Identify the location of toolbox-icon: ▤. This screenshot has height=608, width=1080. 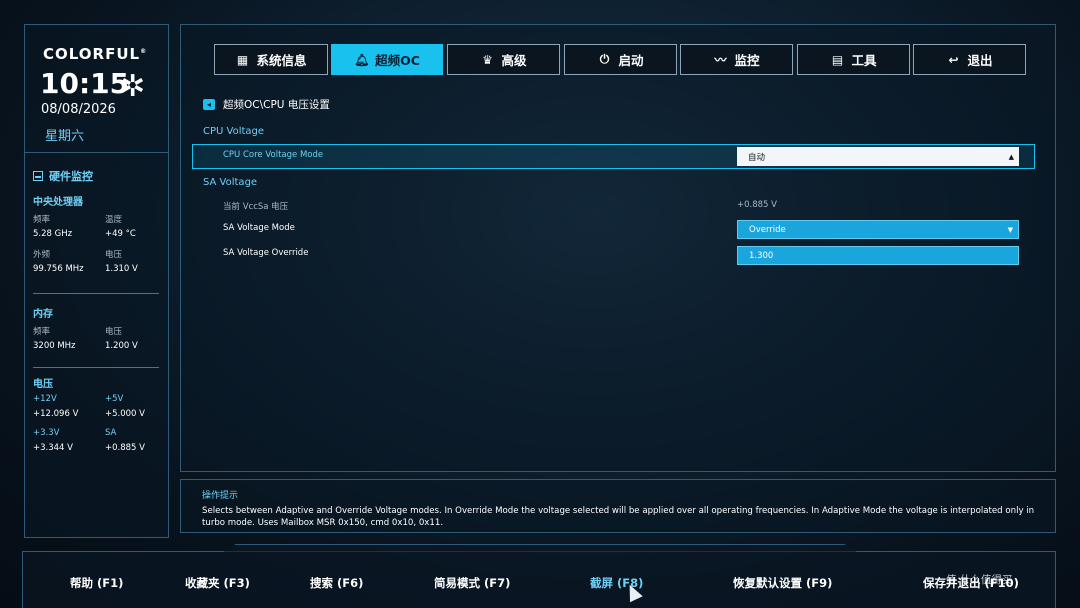
(837, 59).